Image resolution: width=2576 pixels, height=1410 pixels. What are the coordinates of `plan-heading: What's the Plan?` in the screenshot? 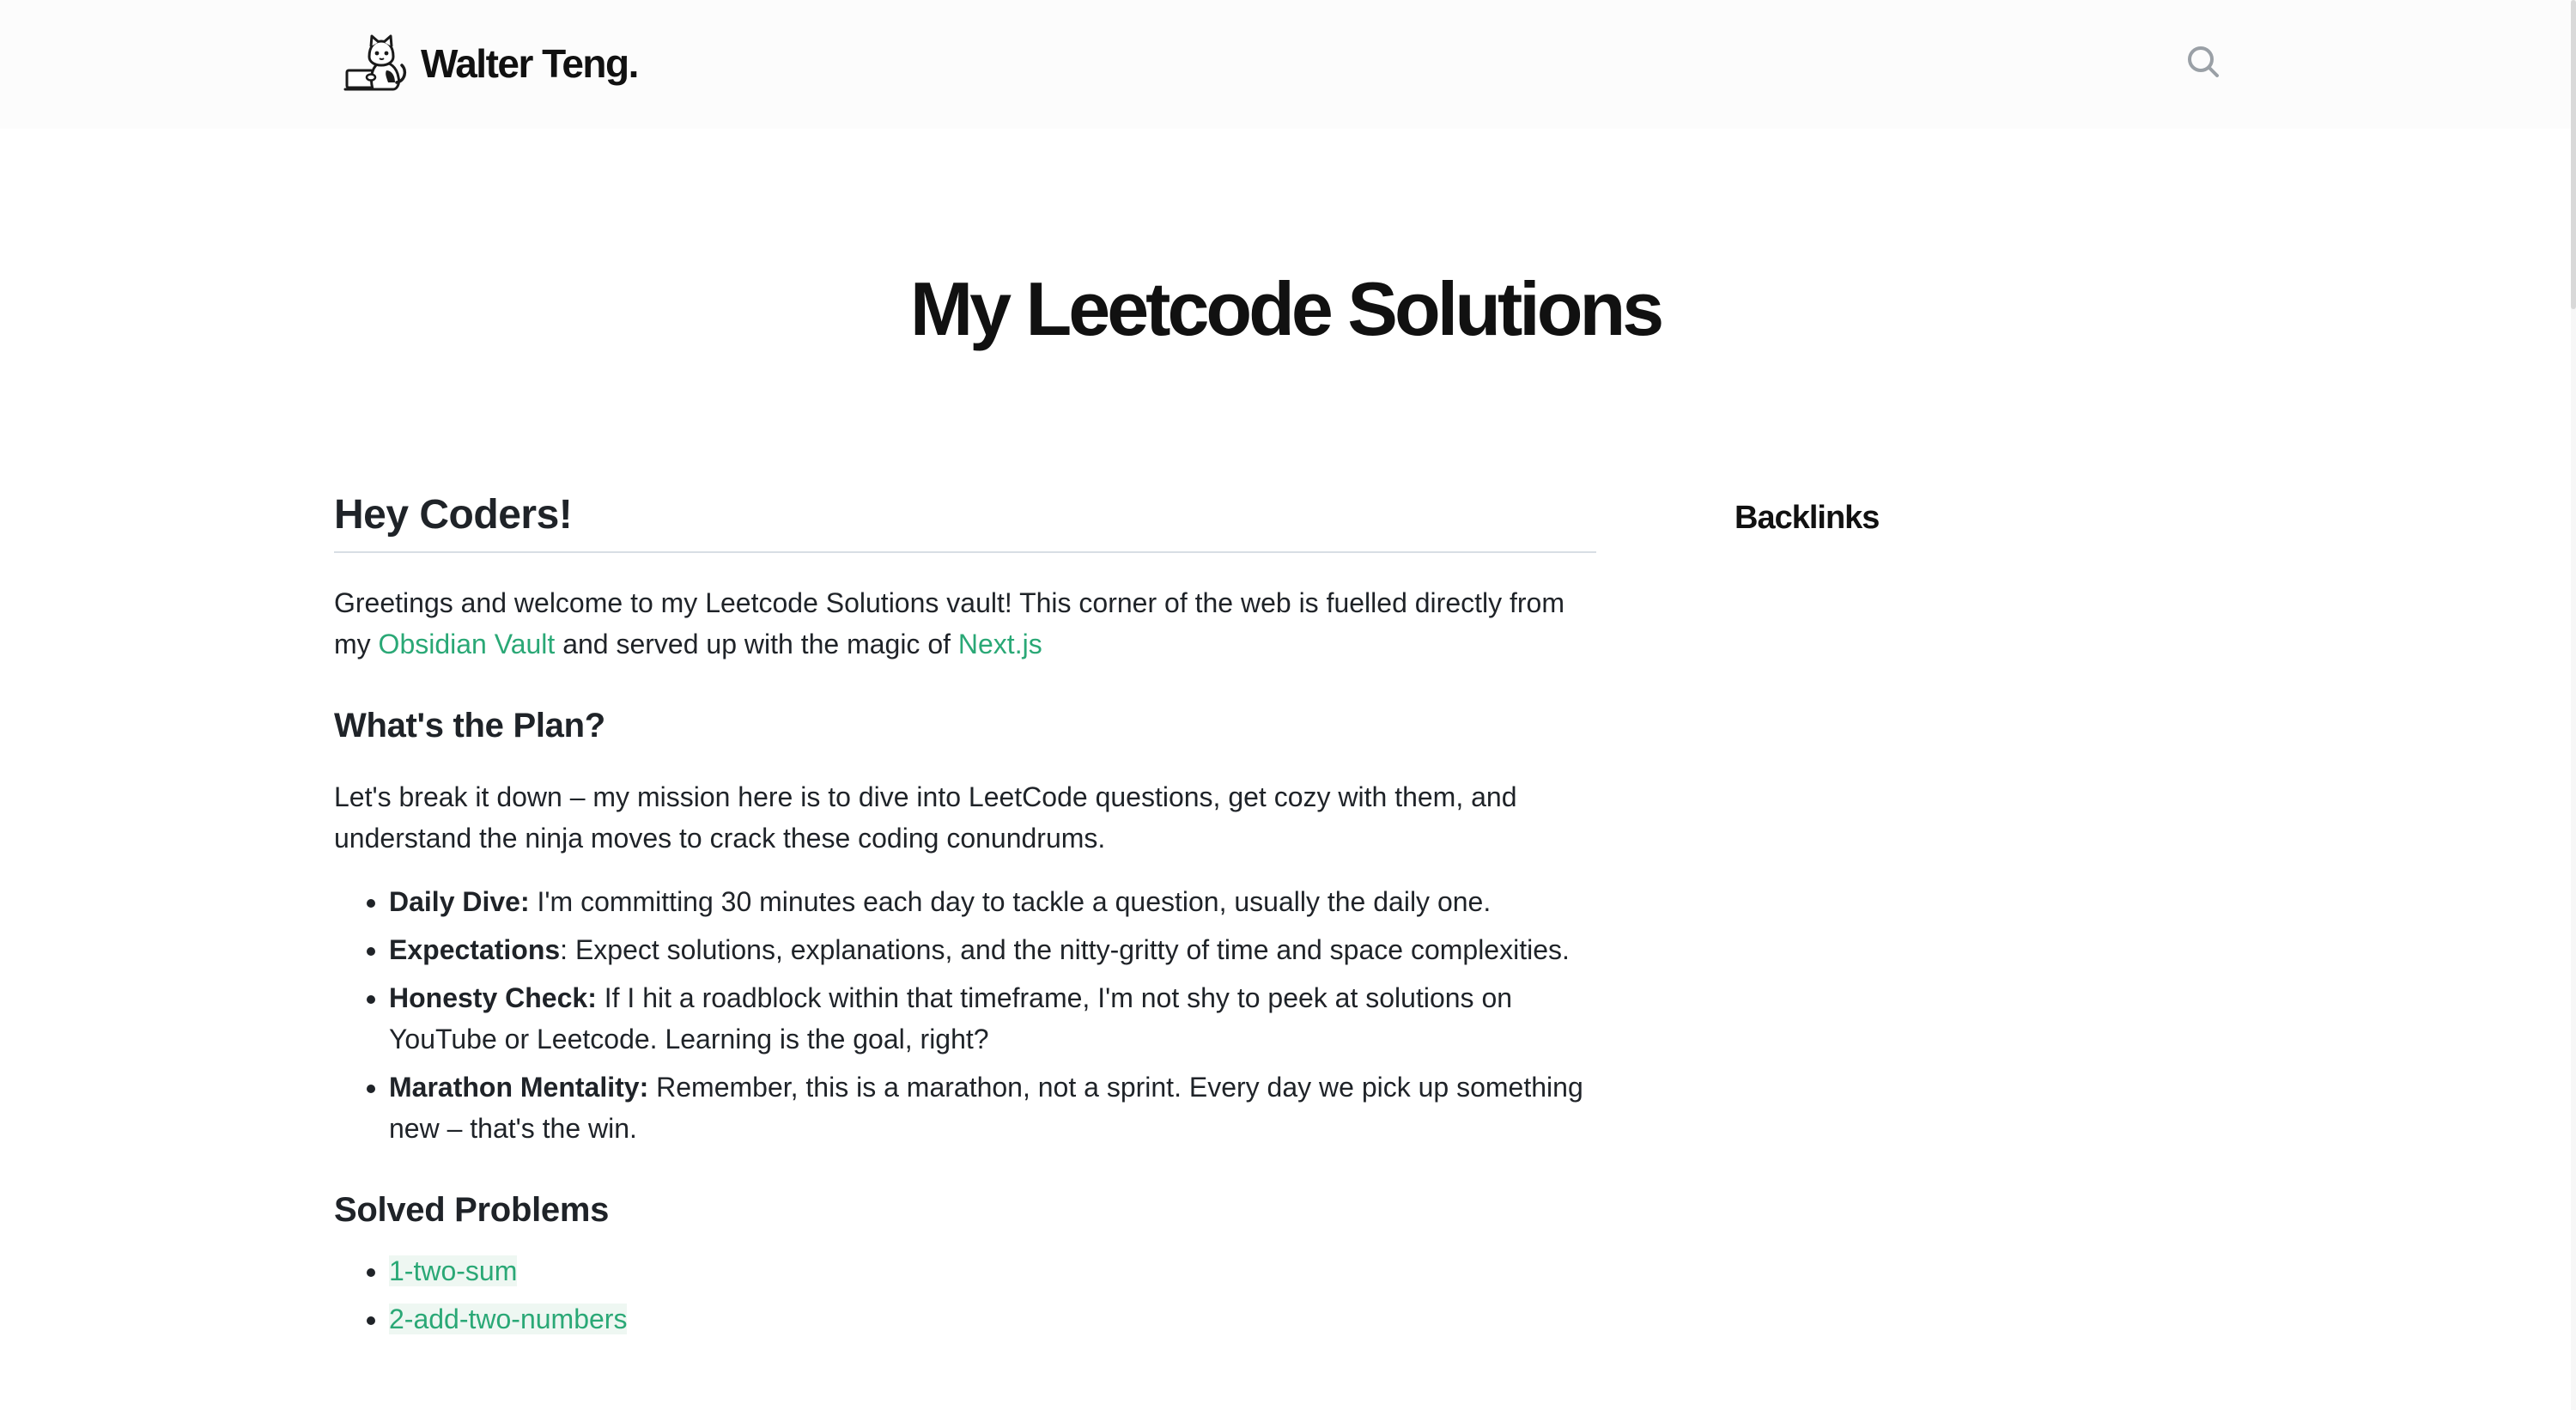 It's located at (470, 726).